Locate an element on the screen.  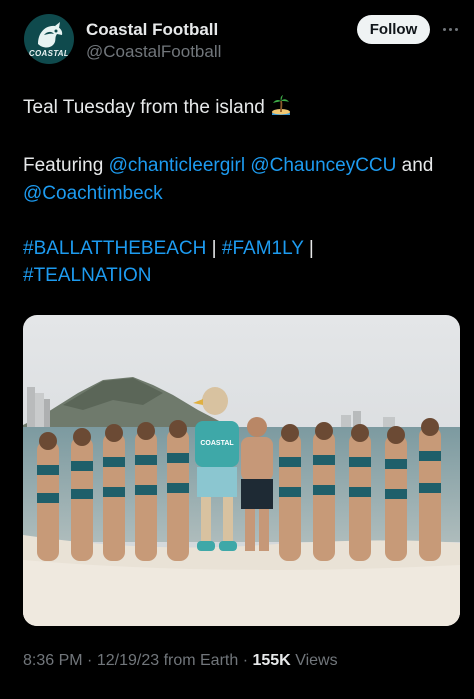
follow-button: Follow is located at coordinates (393, 29).